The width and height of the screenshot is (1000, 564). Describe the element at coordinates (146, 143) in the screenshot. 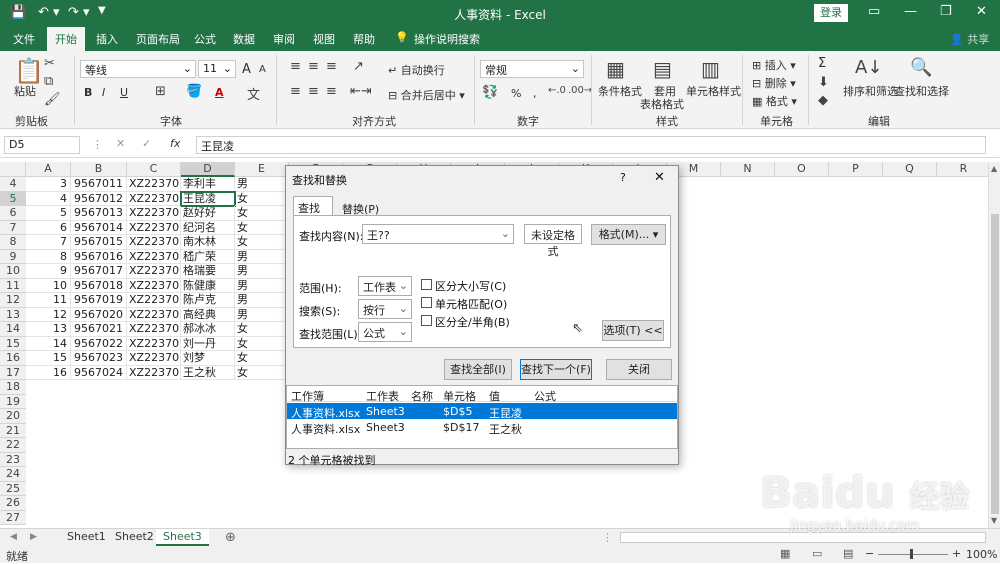

I see `enter-icon: ✓` at that location.